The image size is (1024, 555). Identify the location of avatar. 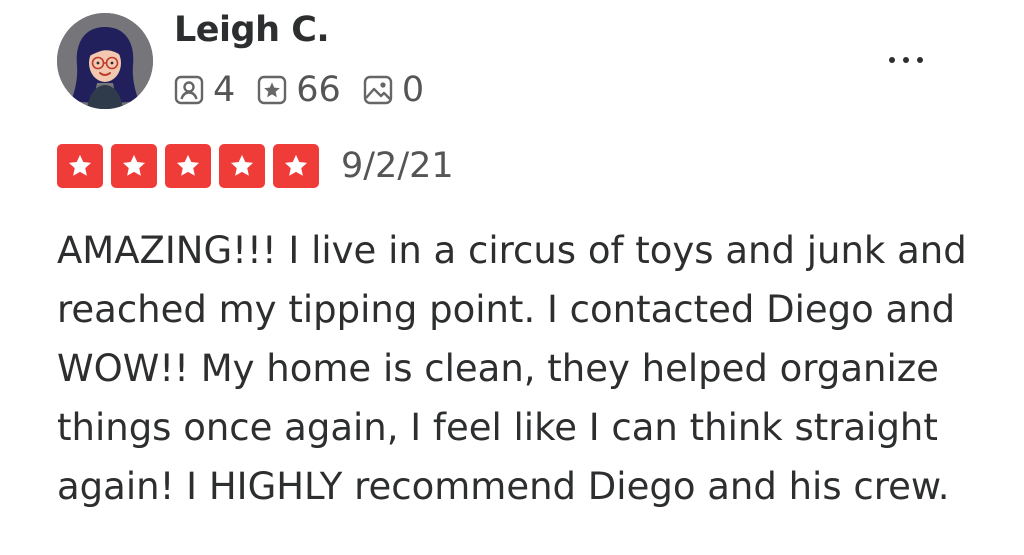
(105, 61).